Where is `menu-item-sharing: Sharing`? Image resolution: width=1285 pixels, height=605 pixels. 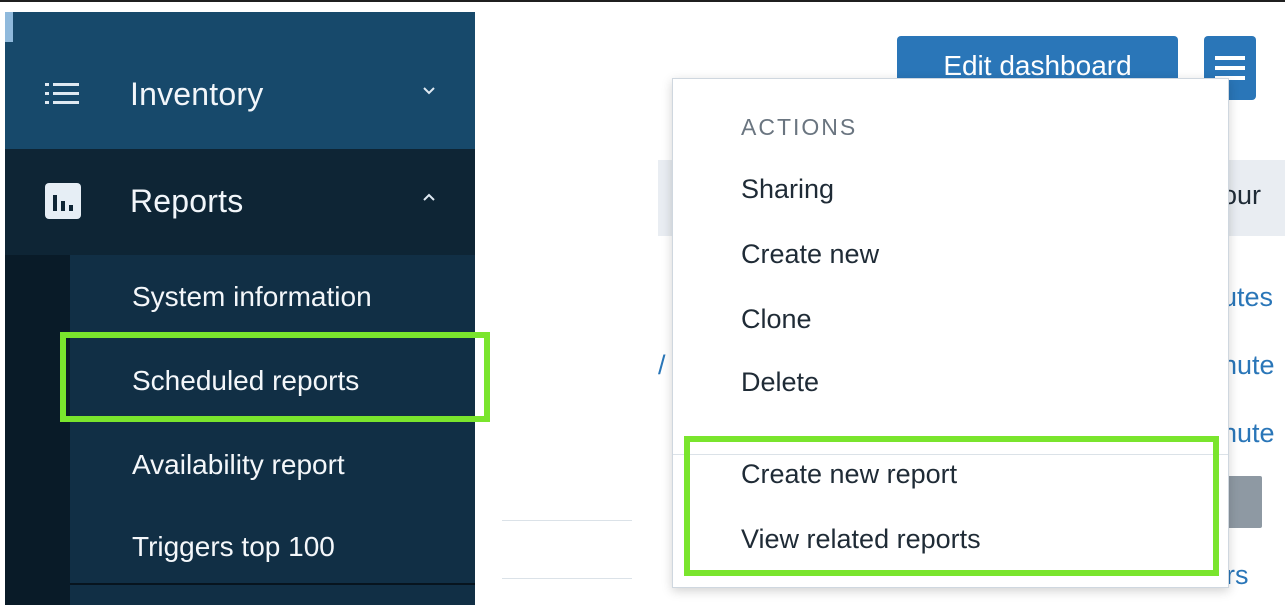
menu-item-sharing: Sharing is located at coordinates (787, 189).